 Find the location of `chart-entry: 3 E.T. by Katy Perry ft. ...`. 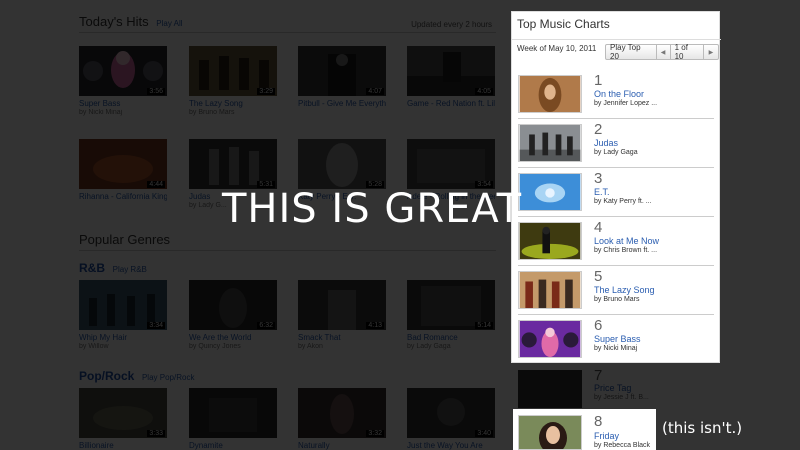

chart-entry: 3 E.T. by Katy Perry ft. ... is located at coordinates (616, 192).